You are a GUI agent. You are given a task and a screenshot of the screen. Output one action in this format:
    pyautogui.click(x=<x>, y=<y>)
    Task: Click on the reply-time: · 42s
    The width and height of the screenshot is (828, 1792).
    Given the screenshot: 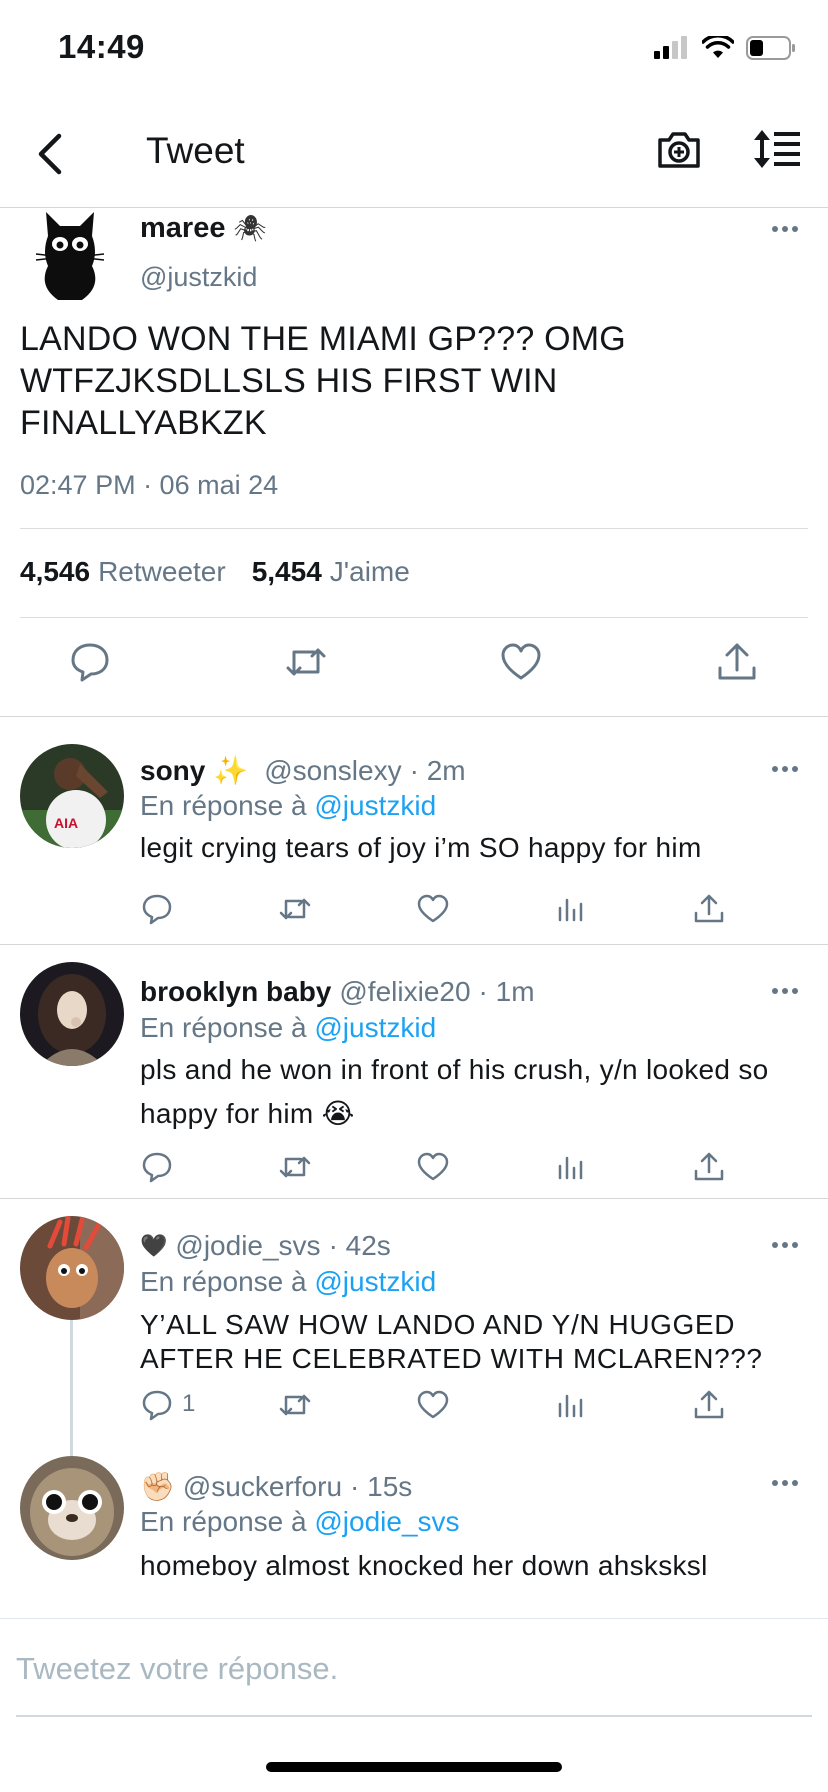 What is the action you would take?
    pyautogui.click(x=359, y=1245)
    